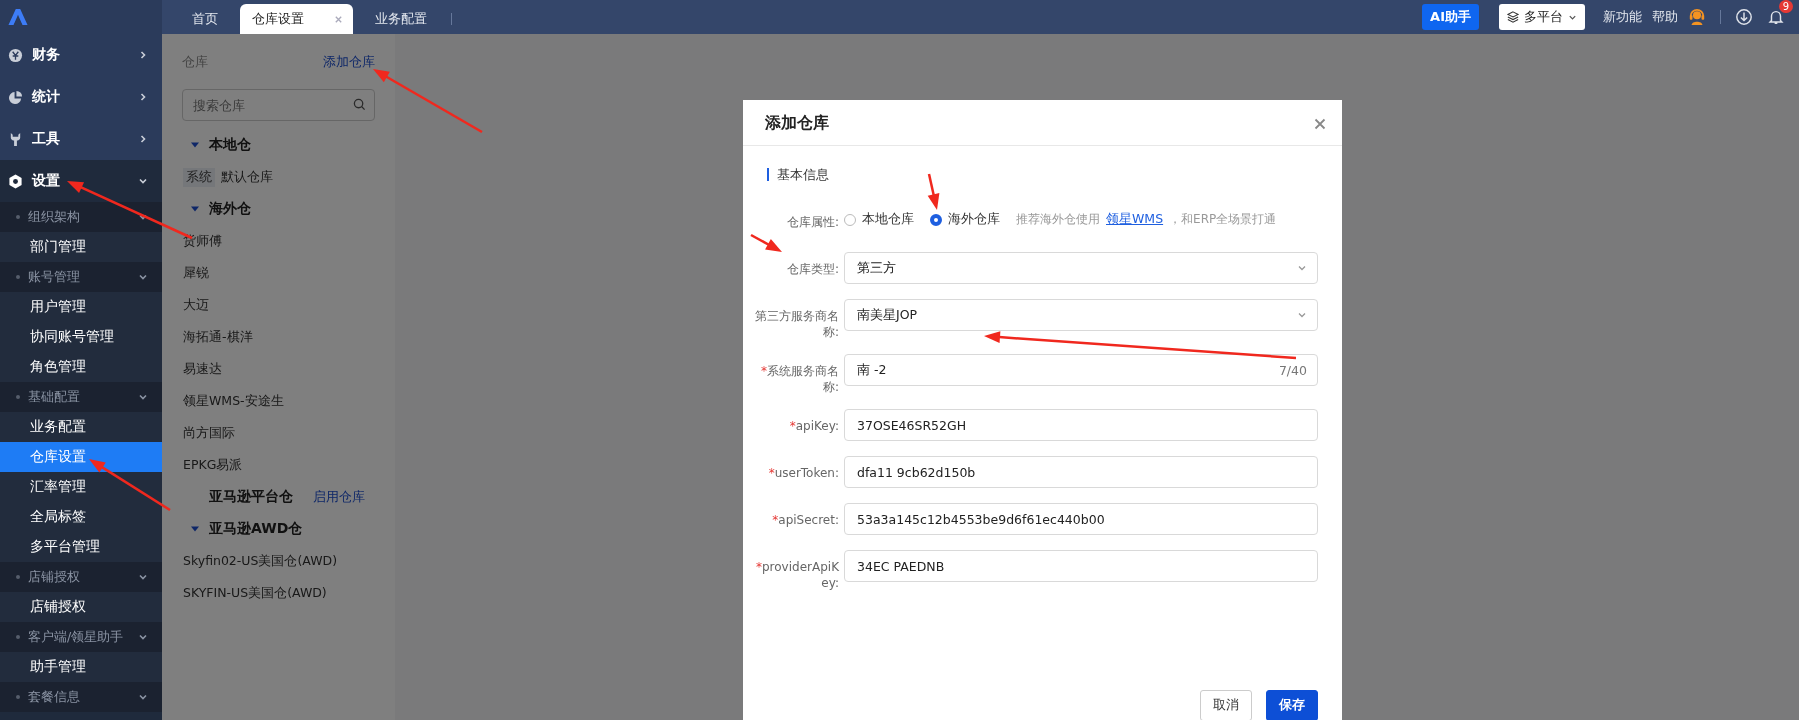  I want to click on field-label: *apiKey:, so click(813, 426).